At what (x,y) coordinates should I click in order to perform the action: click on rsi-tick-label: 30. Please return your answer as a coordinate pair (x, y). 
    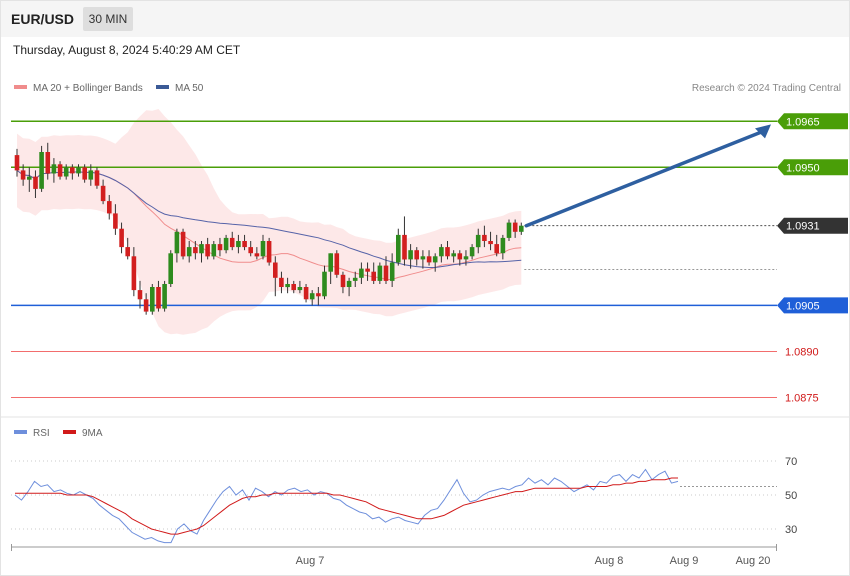
    Looking at the image, I should click on (791, 530).